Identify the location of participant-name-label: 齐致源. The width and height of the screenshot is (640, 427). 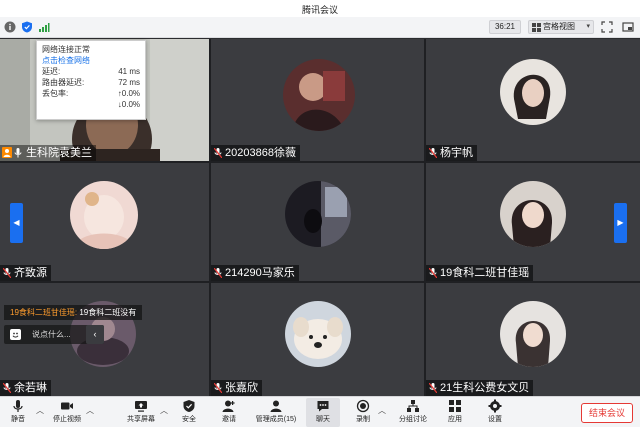
(25, 273).